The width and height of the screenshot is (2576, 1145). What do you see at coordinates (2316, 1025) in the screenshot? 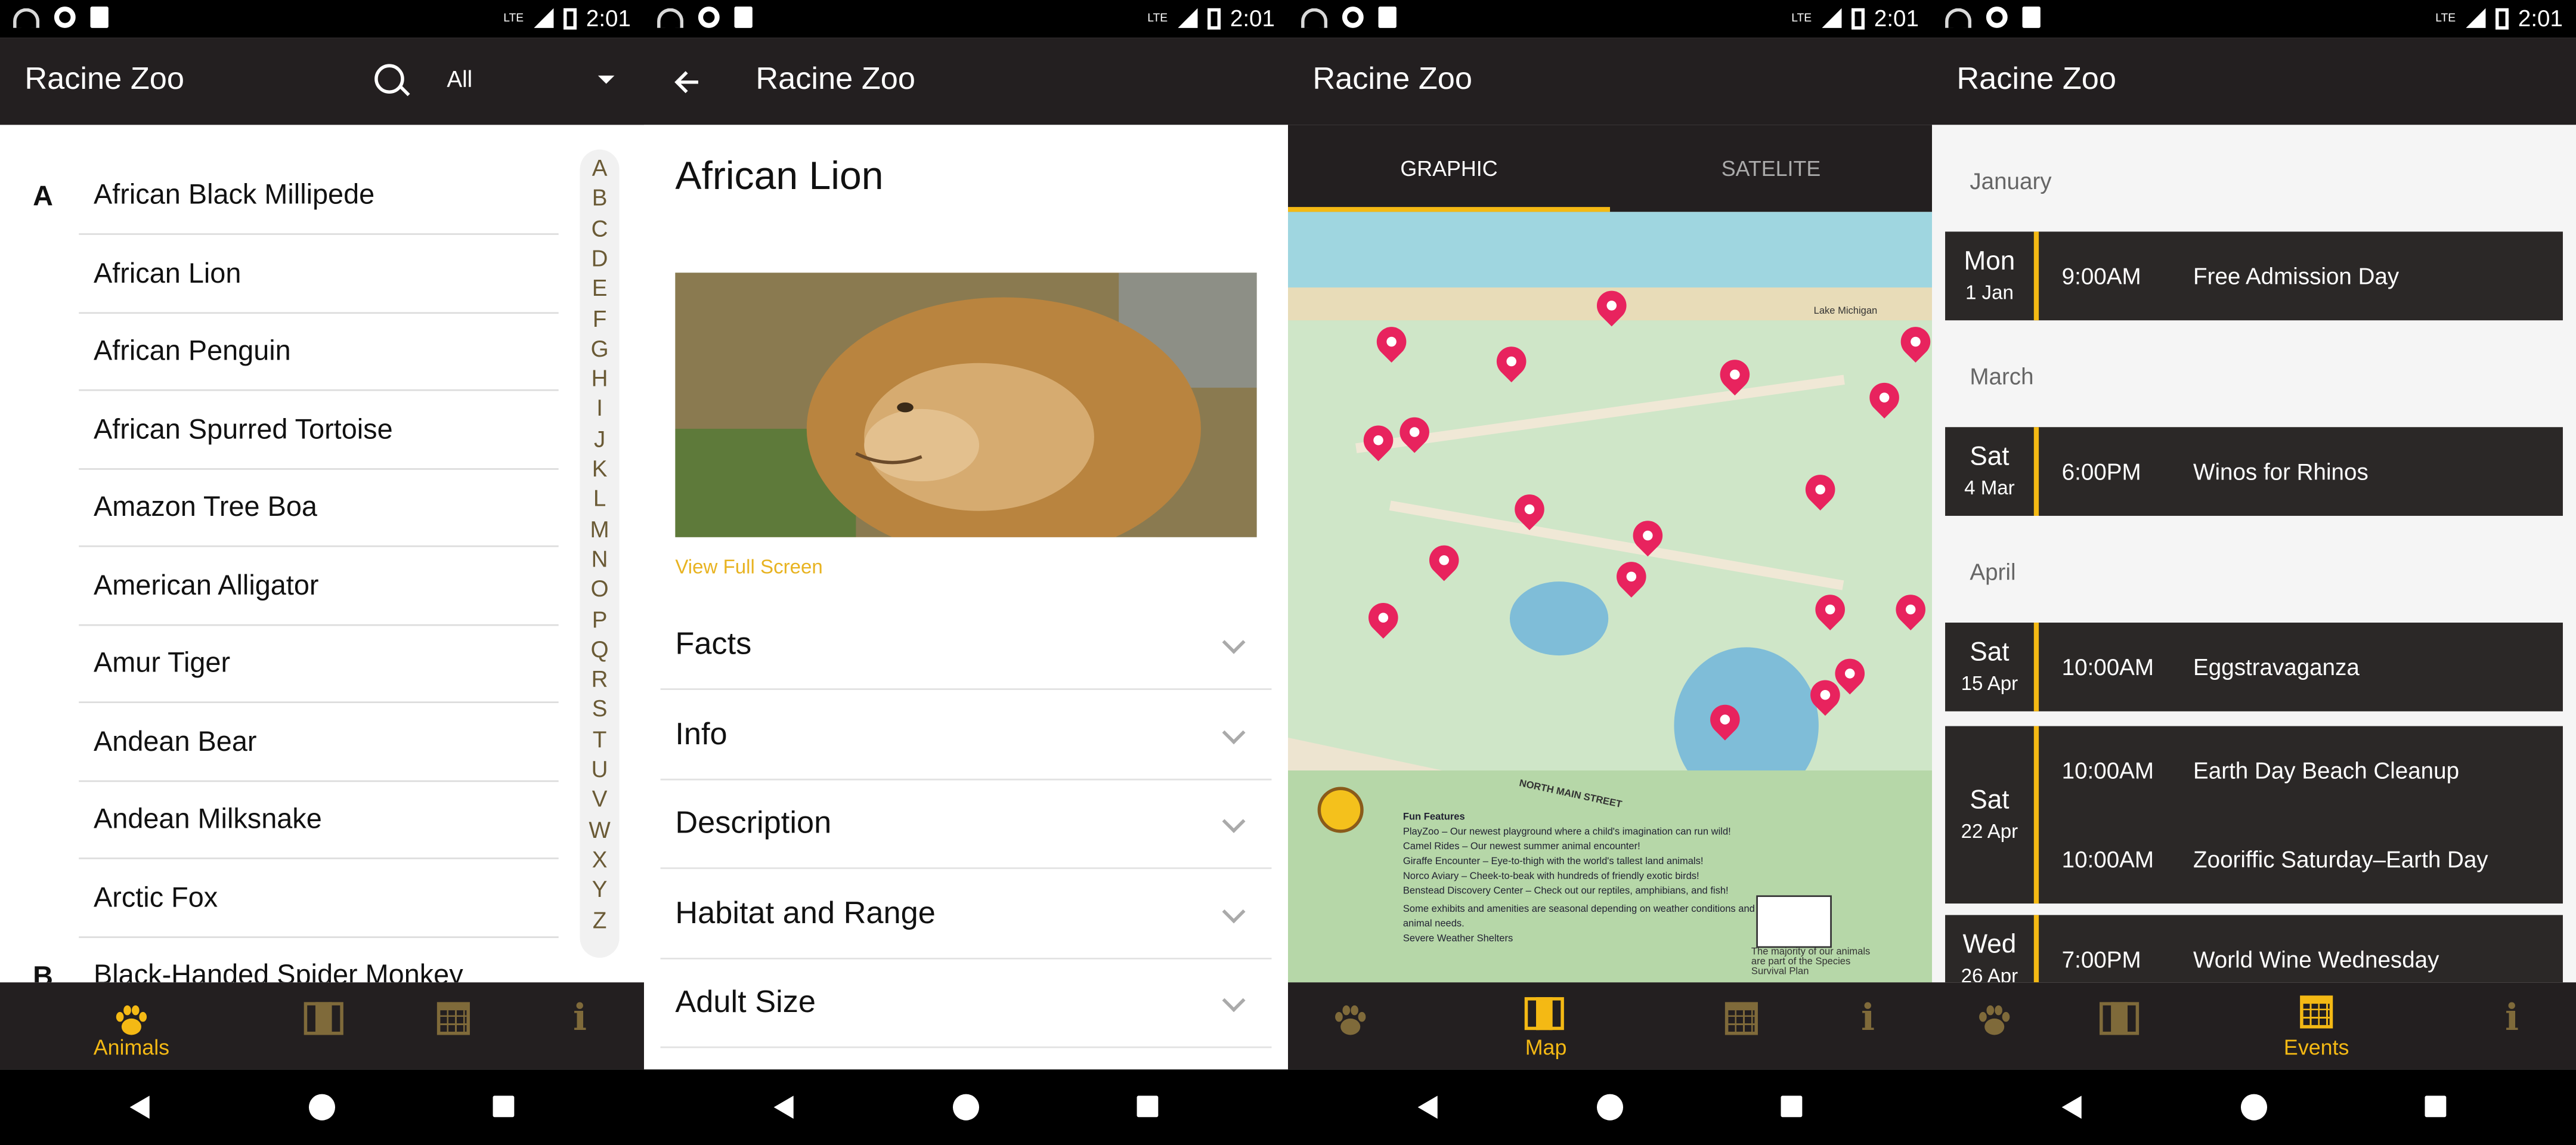
I see `nav-events: Events` at bounding box center [2316, 1025].